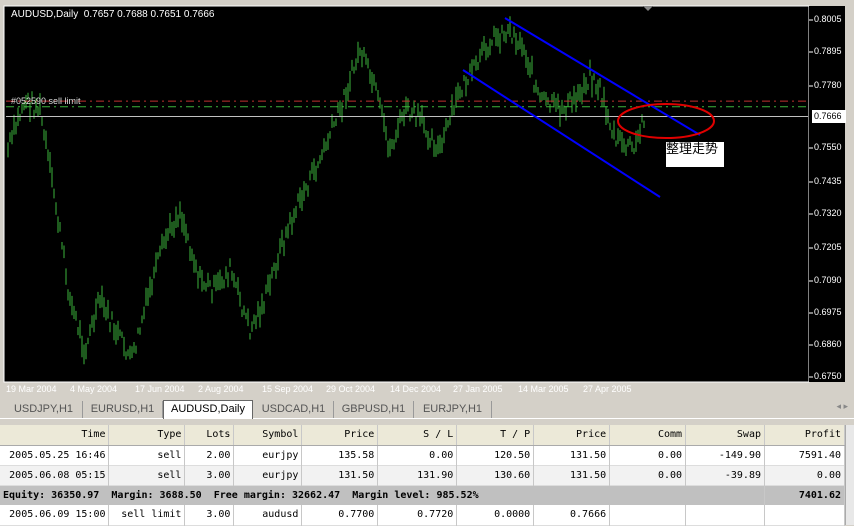 The image size is (854, 526). What do you see at coordinates (147, 515) in the screenshot?
I see `table-cell: sell limit` at bounding box center [147, 515].